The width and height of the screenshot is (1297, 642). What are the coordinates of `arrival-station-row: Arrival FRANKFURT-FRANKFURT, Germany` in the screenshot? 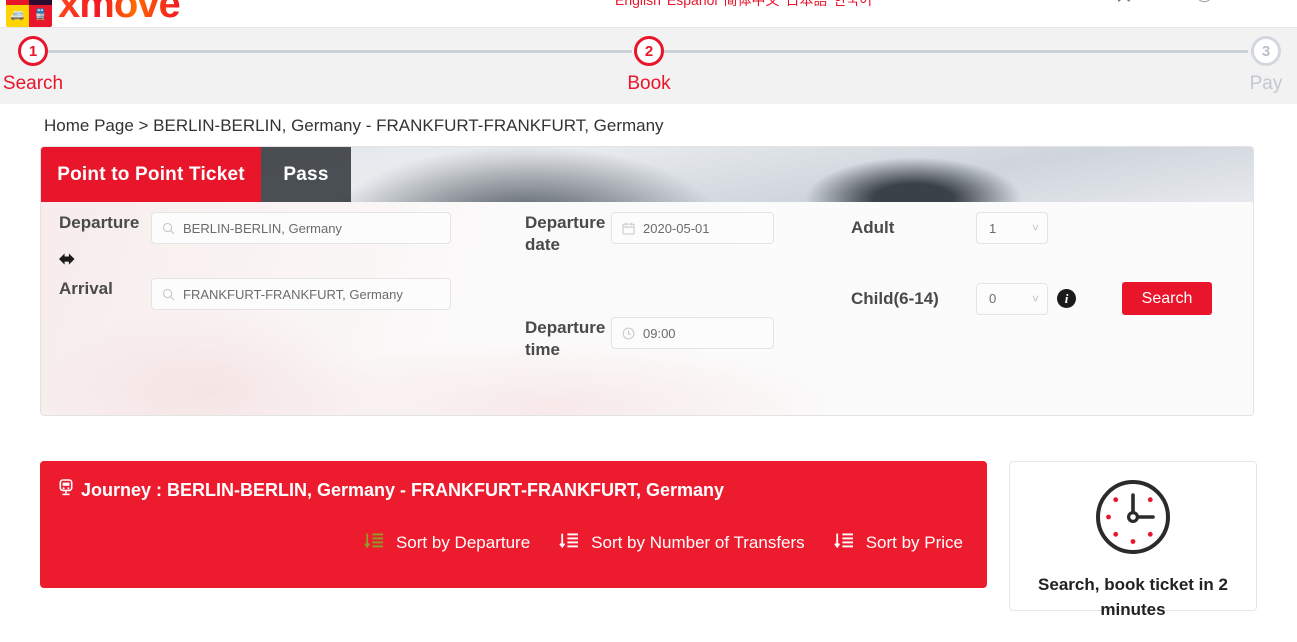 It's located at (255, 294).